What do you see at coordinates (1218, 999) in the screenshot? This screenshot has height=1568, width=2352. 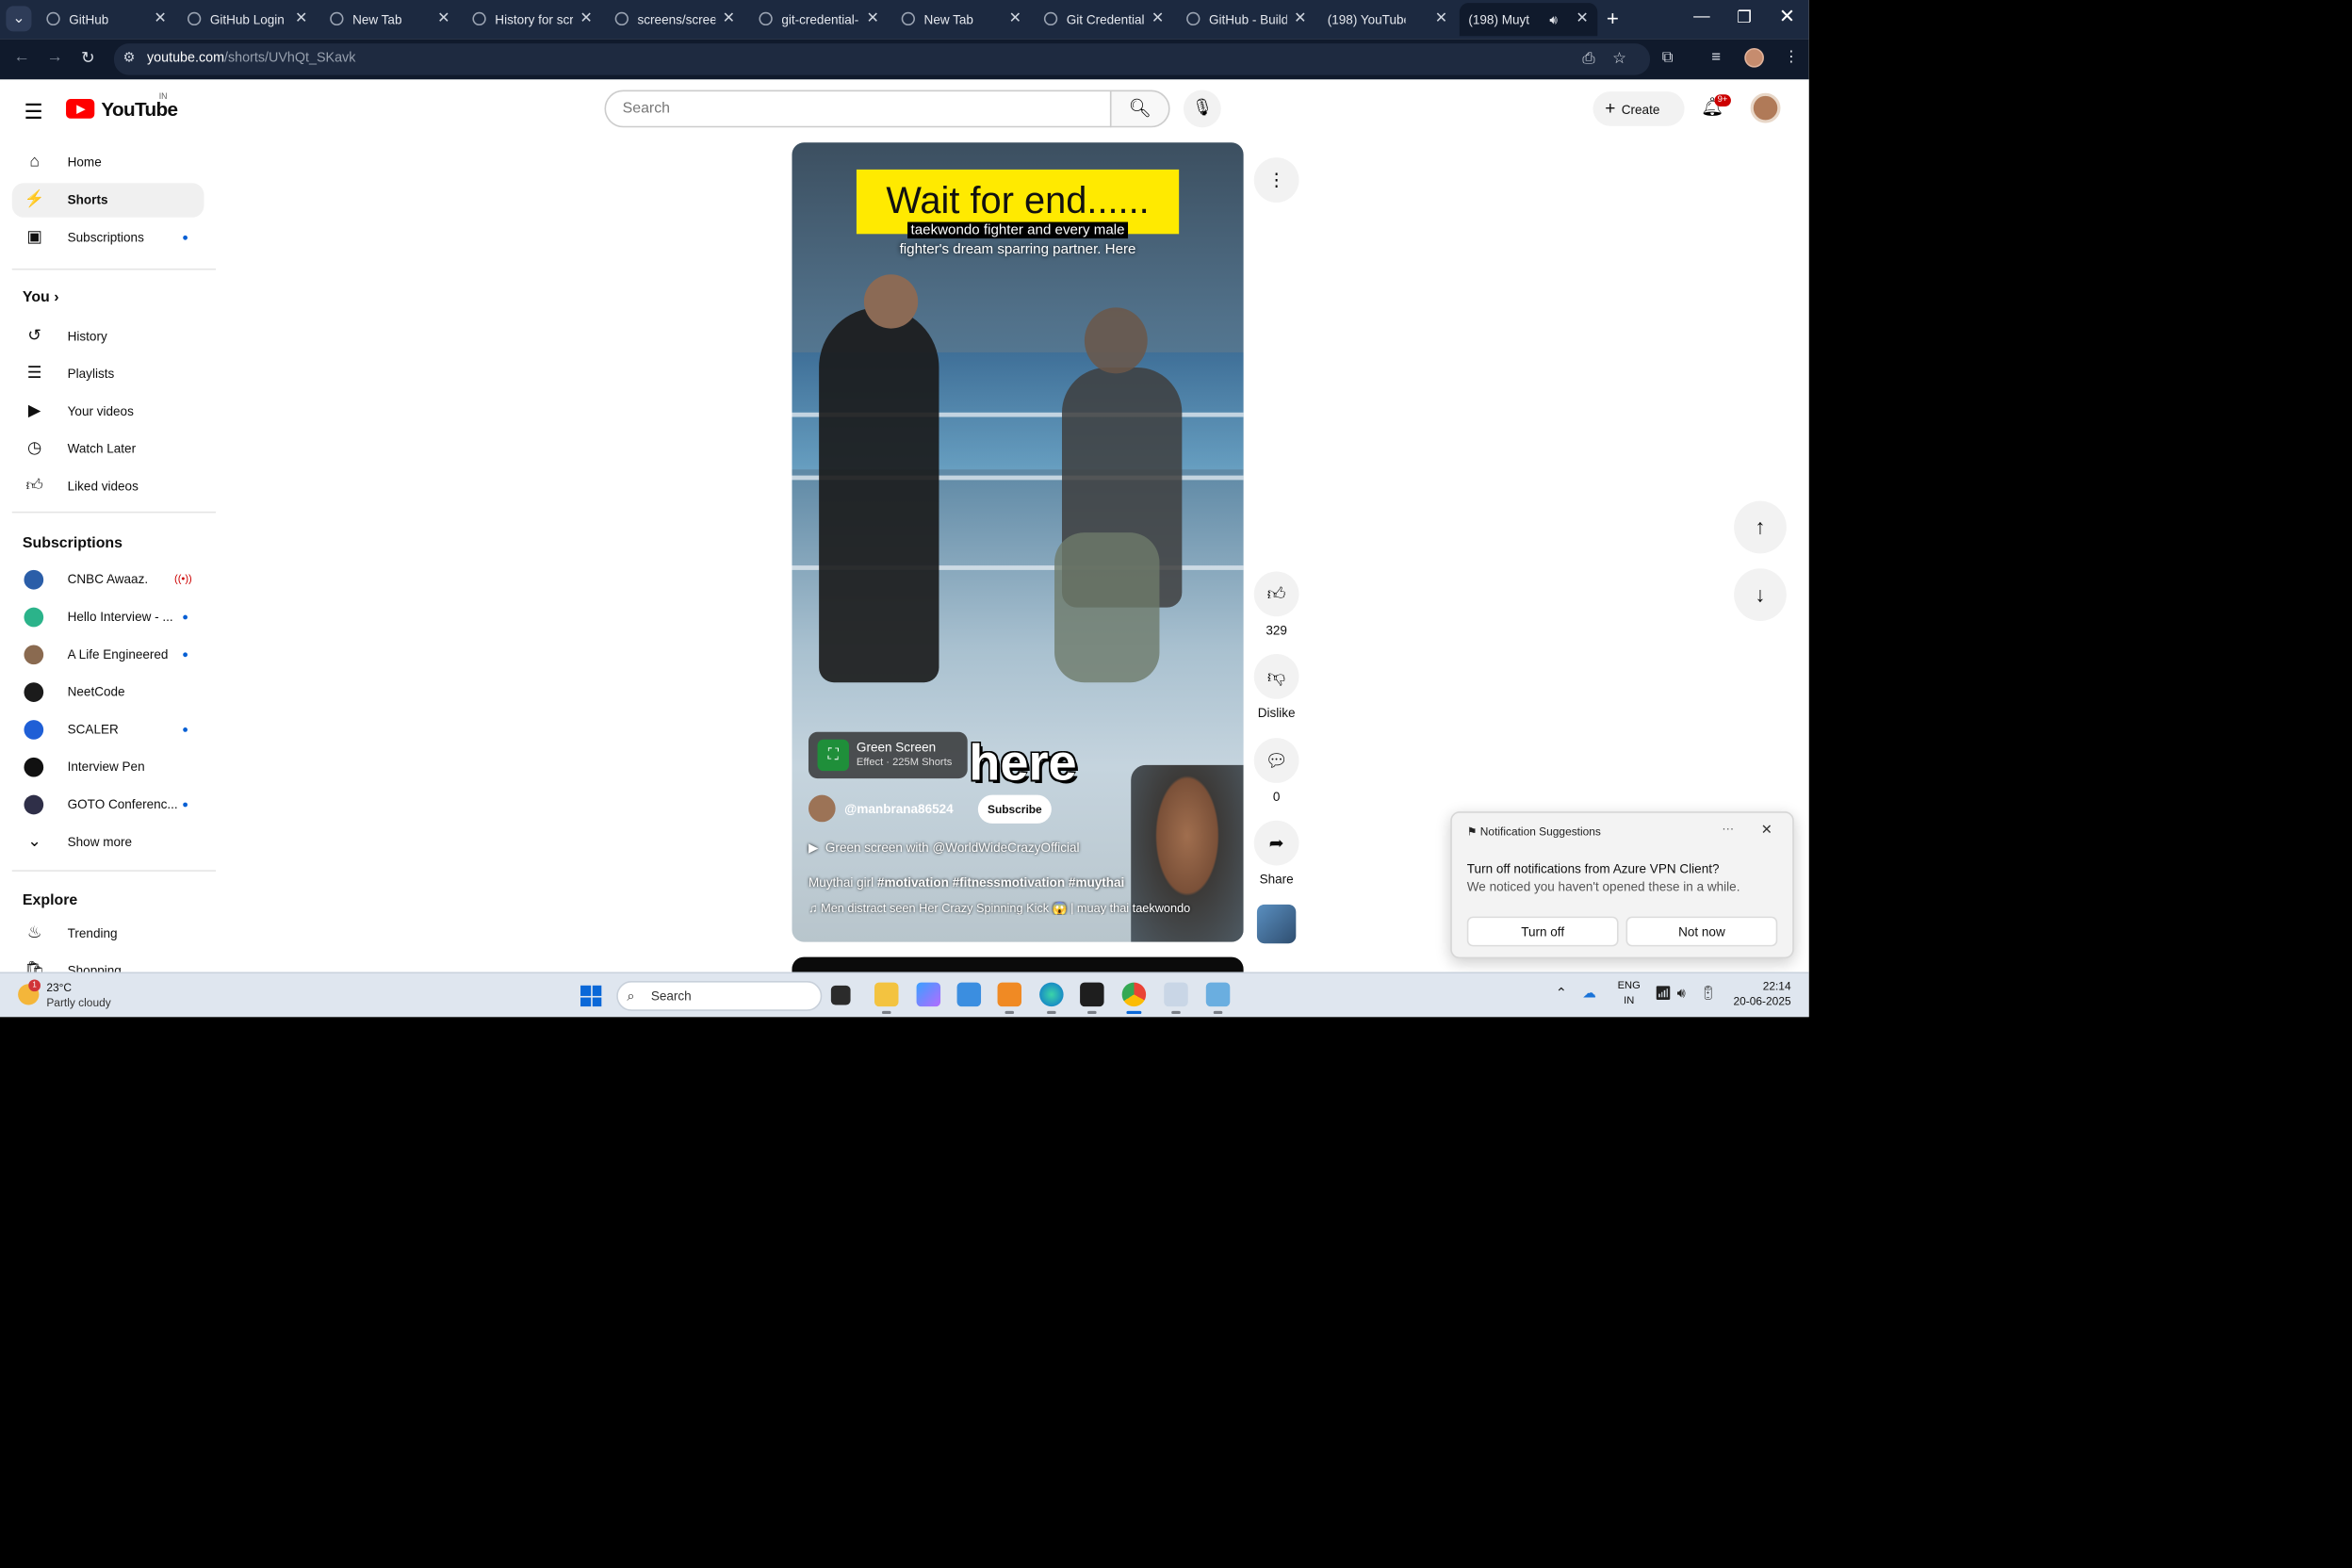 I see `remote-desktop-icon` at bounding box center [1218, 999].